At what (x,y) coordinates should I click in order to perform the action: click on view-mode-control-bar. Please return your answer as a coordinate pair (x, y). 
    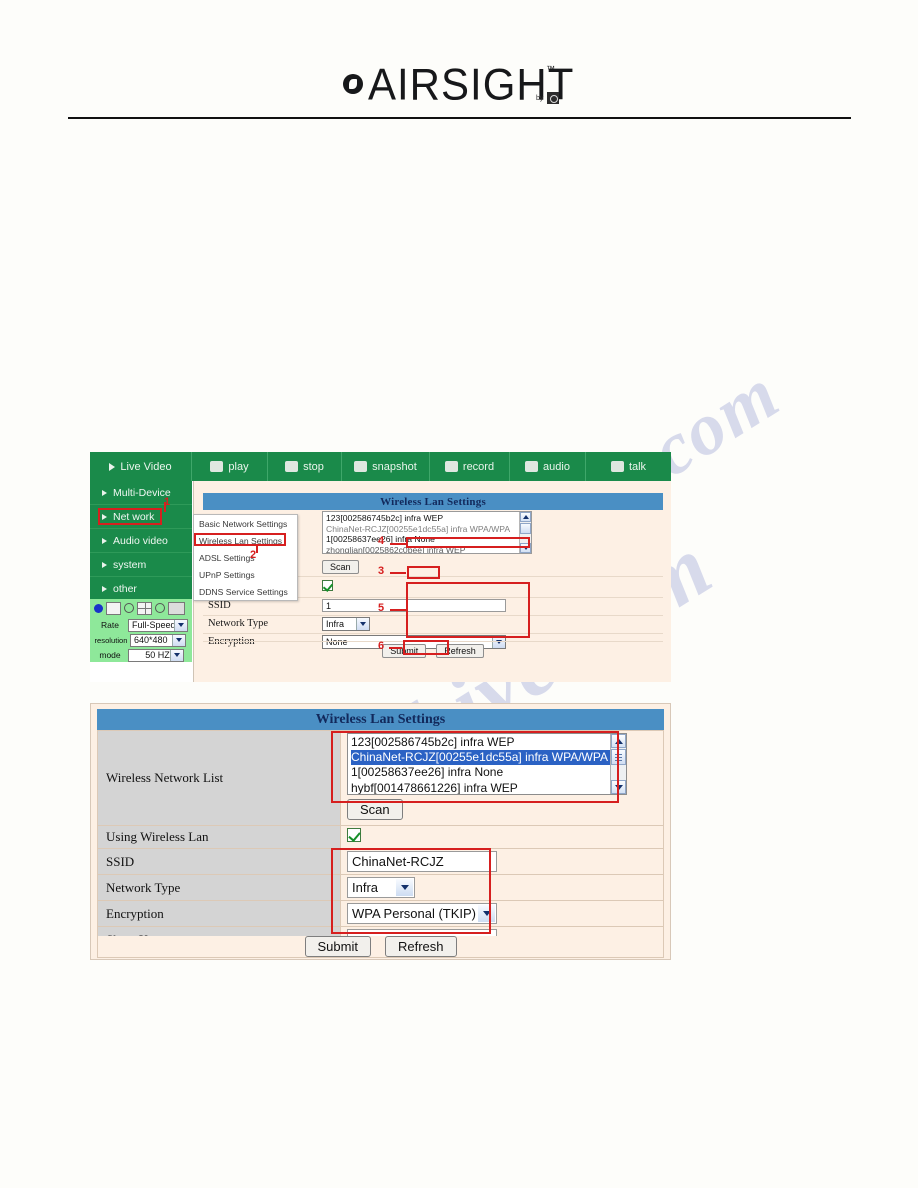
    Looking at the image, I should click on (141, 608).